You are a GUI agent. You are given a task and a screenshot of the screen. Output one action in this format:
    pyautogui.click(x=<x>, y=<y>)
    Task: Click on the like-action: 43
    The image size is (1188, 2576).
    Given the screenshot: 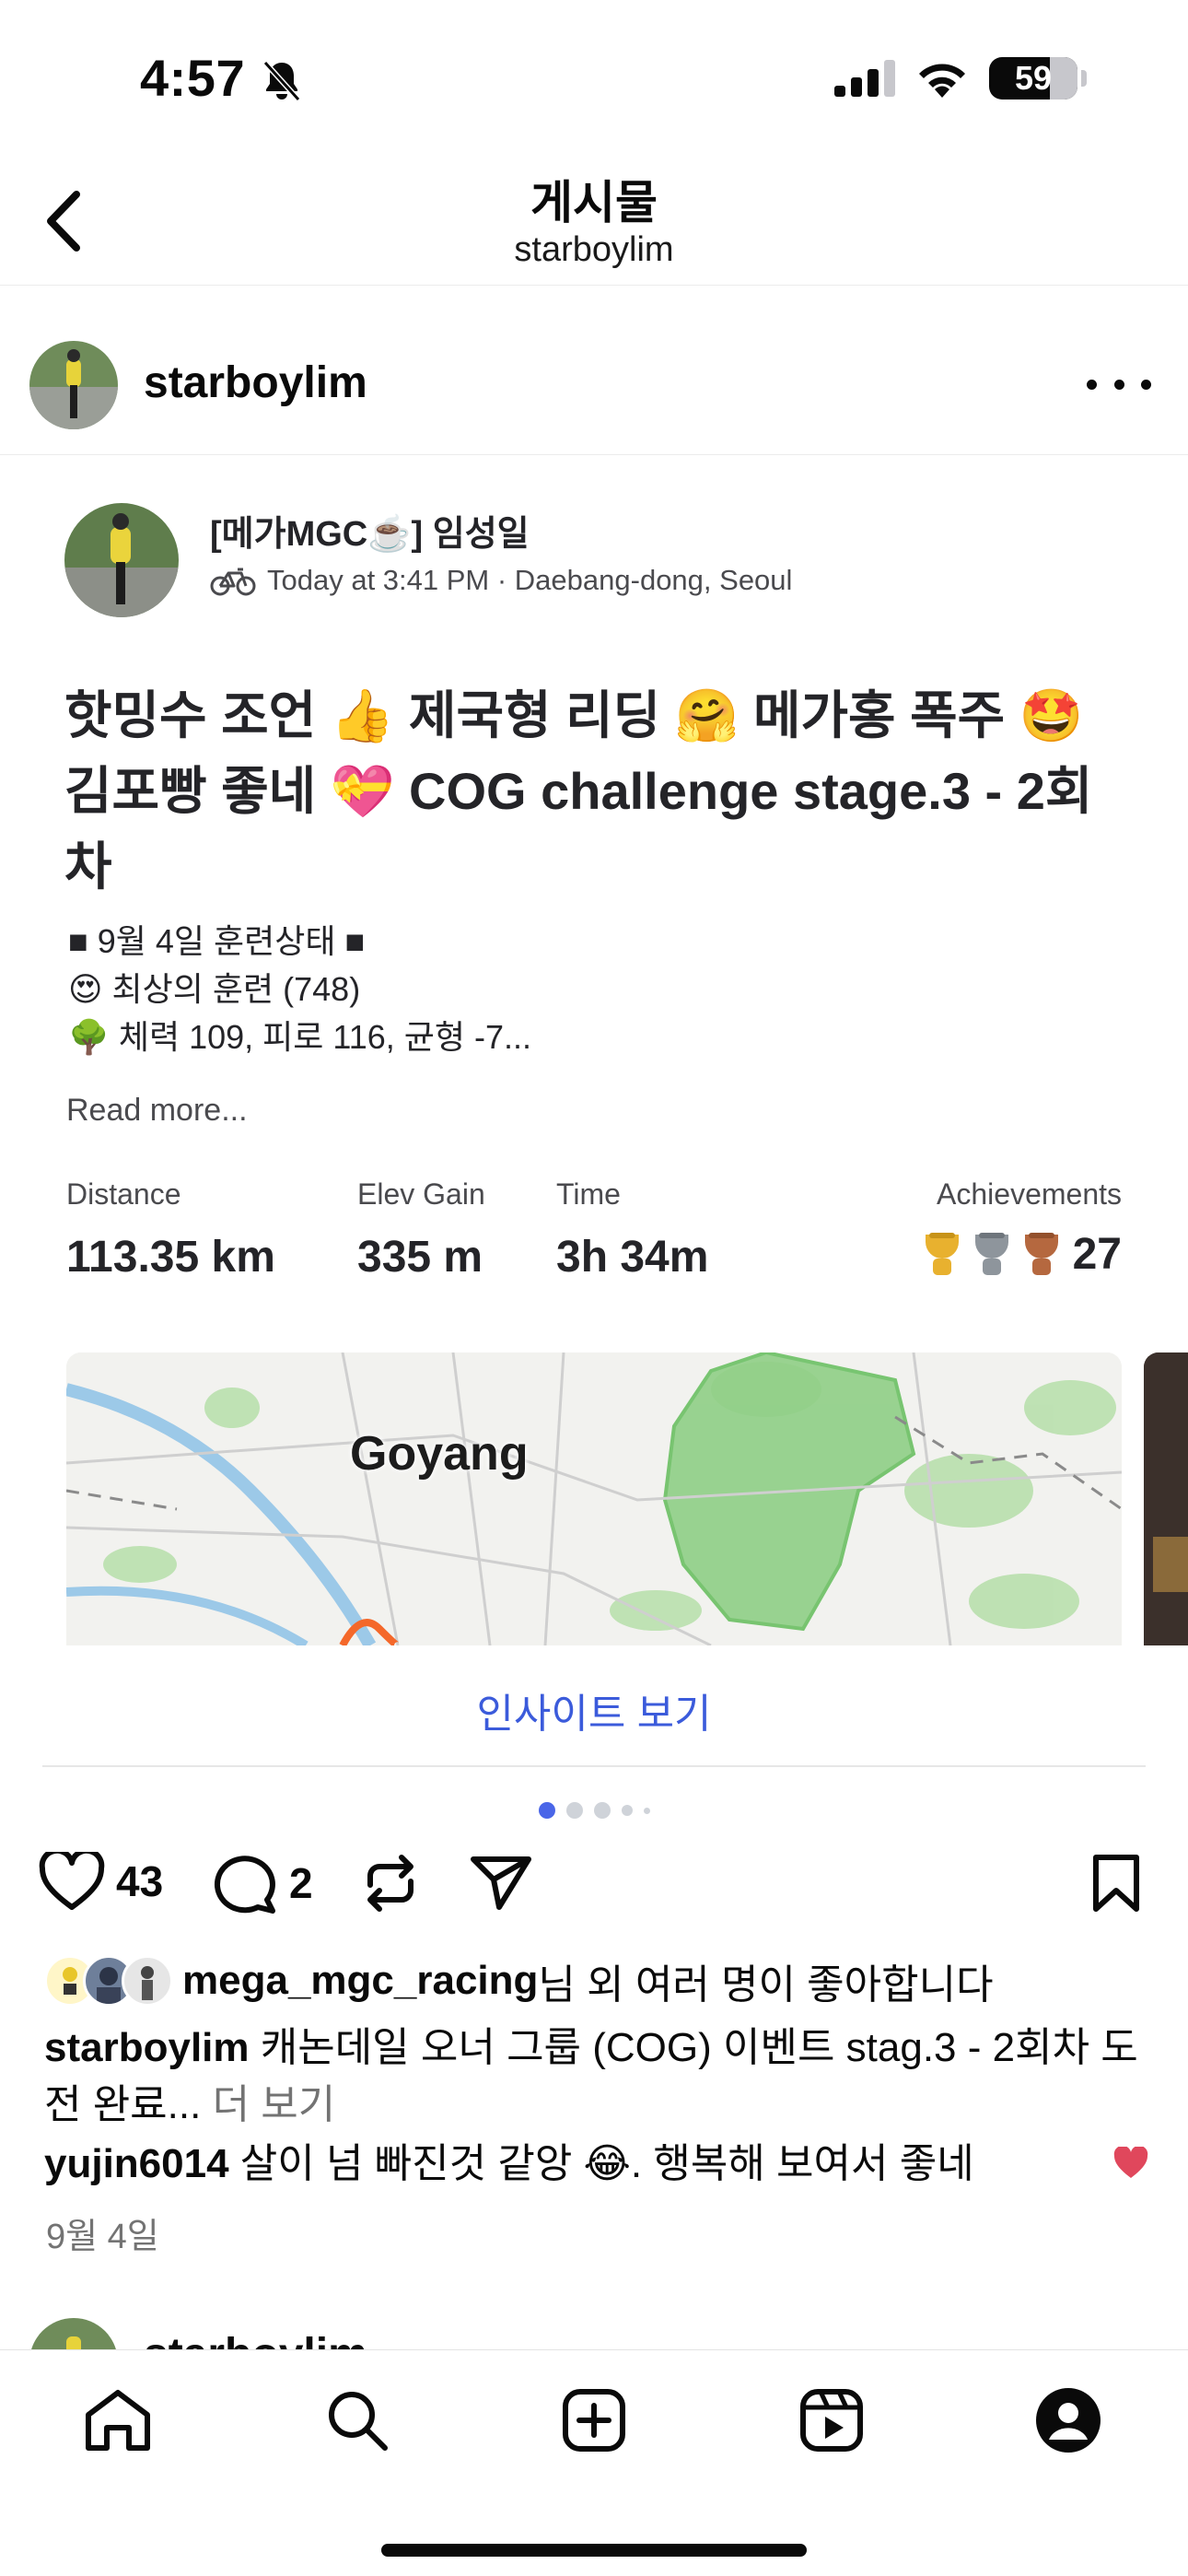 What is the action you would take?
    pyautogui.click(x=101, y=1882)
    